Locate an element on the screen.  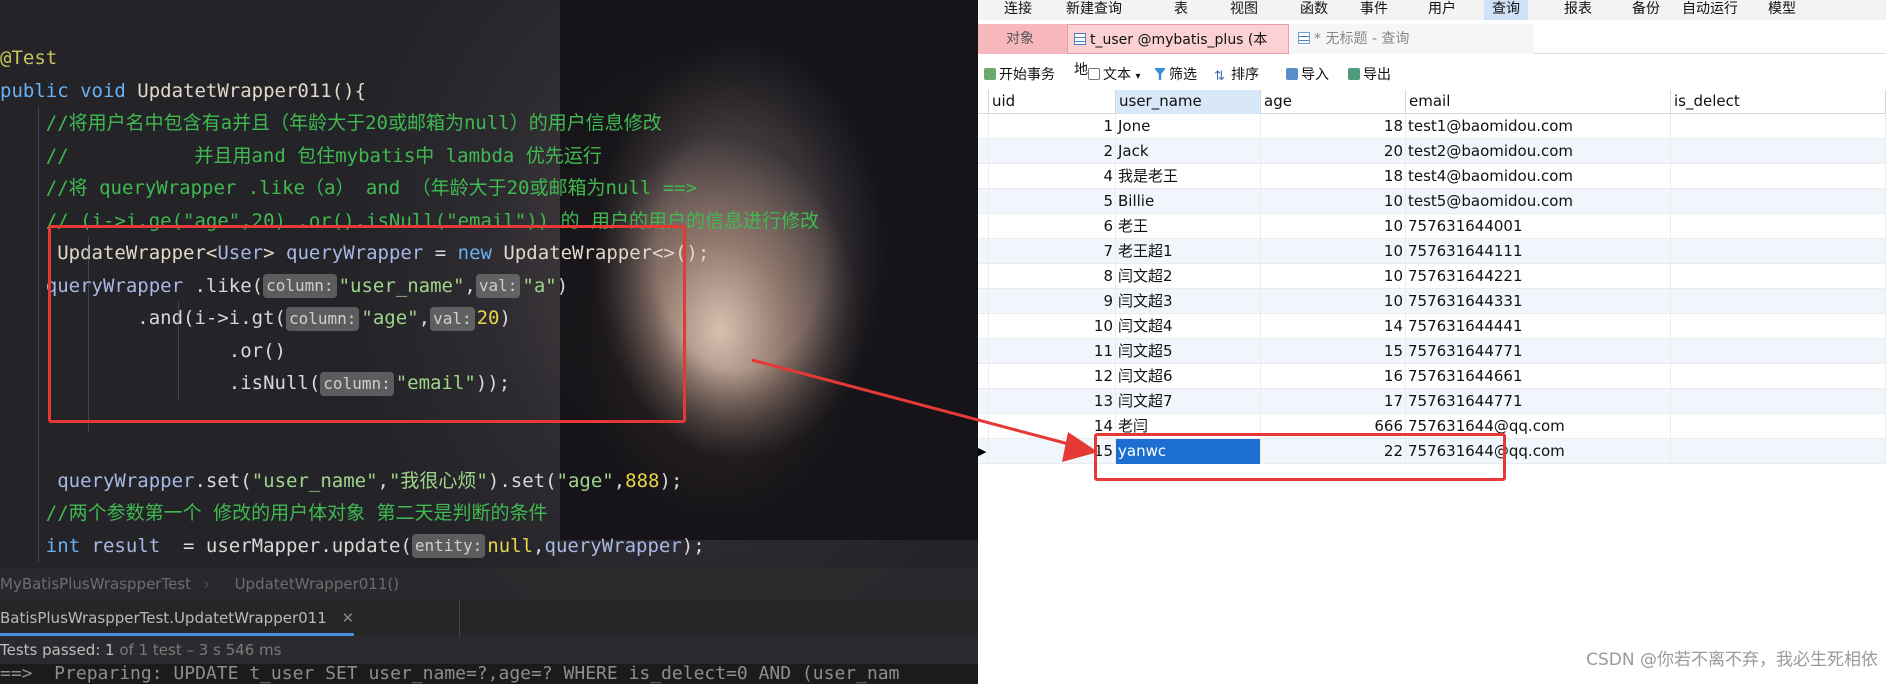
menu-item: 事件 is located at coordinates (1374, 9).